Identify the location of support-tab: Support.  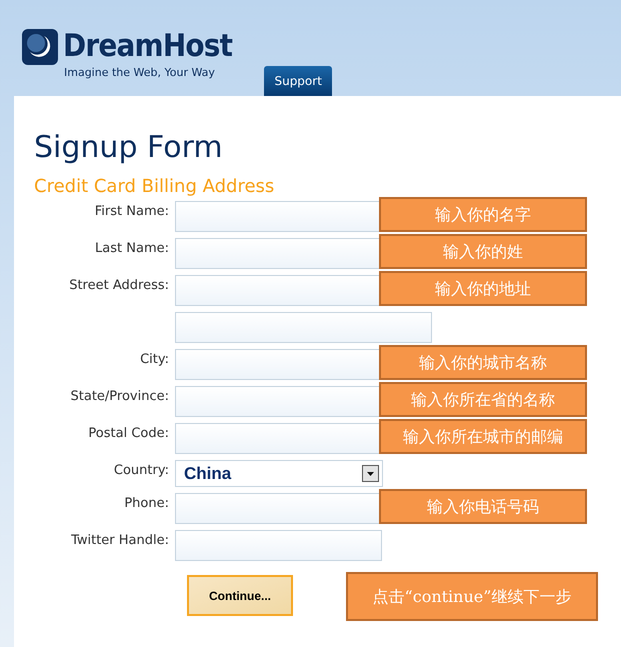
(298, 81).